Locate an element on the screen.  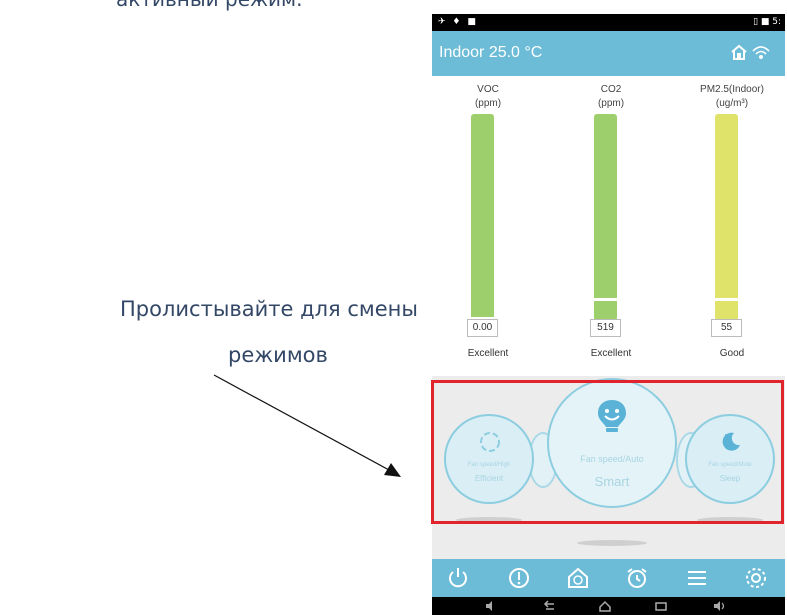
power-icon is located at coordinates (458, 578).